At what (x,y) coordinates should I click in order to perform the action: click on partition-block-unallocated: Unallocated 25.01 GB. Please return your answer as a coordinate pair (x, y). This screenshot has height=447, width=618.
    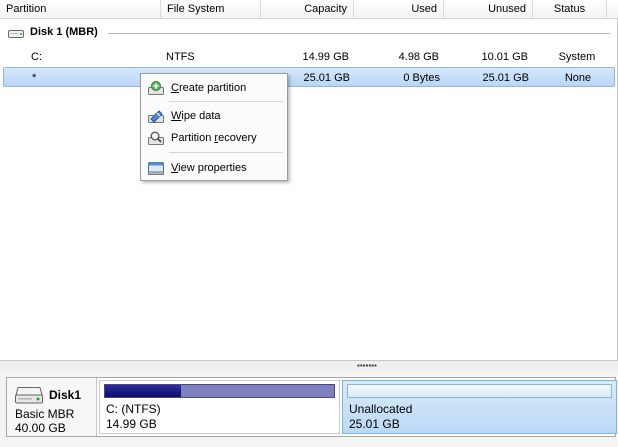
    Looking at the image, I should click on (479, 407).